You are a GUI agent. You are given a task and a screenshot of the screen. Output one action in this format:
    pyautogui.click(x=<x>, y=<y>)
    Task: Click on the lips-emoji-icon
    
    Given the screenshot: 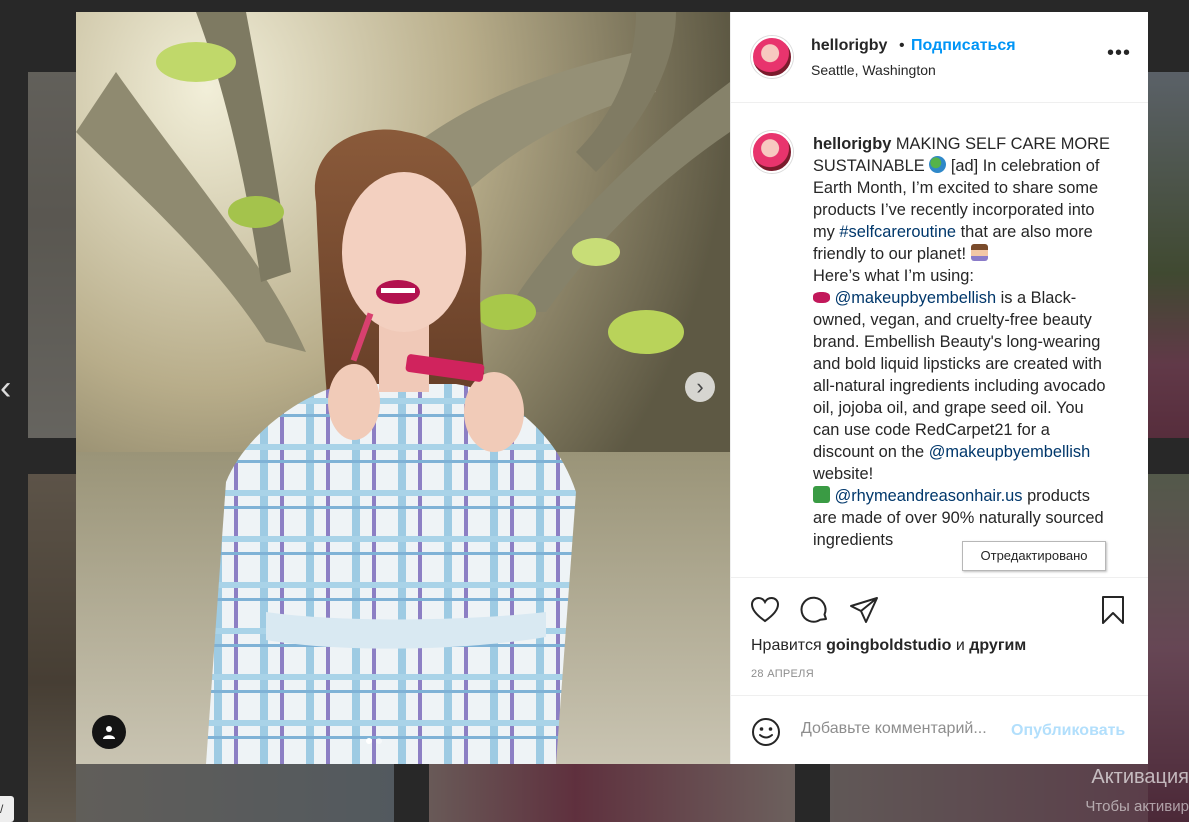 What is the action you would take?
    pyautogui.click(x=821, y=297)
    